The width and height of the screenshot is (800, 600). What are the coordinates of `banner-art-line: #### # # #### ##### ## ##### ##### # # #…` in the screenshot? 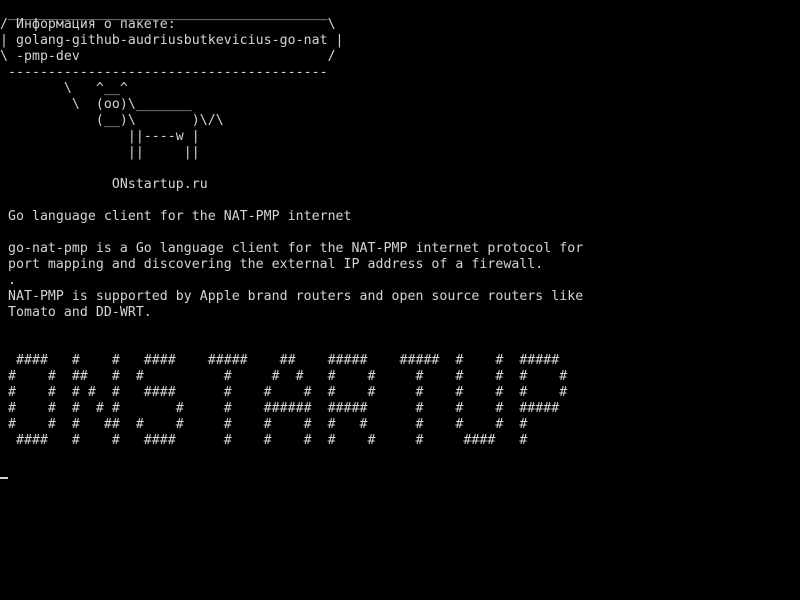 It's located at (280, 360).